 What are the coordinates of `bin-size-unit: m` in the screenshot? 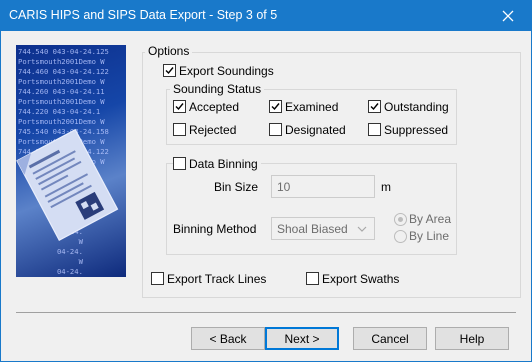 It's located at (386, 187).